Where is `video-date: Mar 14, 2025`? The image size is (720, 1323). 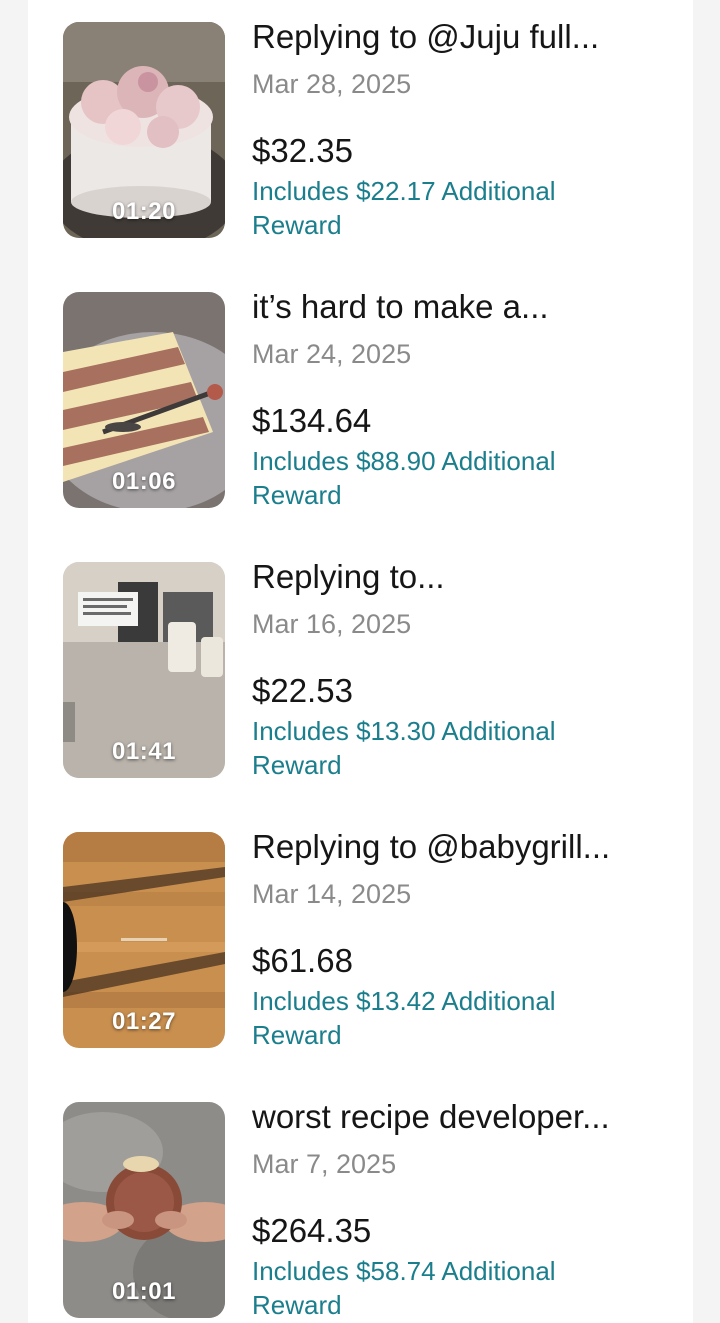 video-date: Mar 14, 2025 is located at coordinates (332, 894).